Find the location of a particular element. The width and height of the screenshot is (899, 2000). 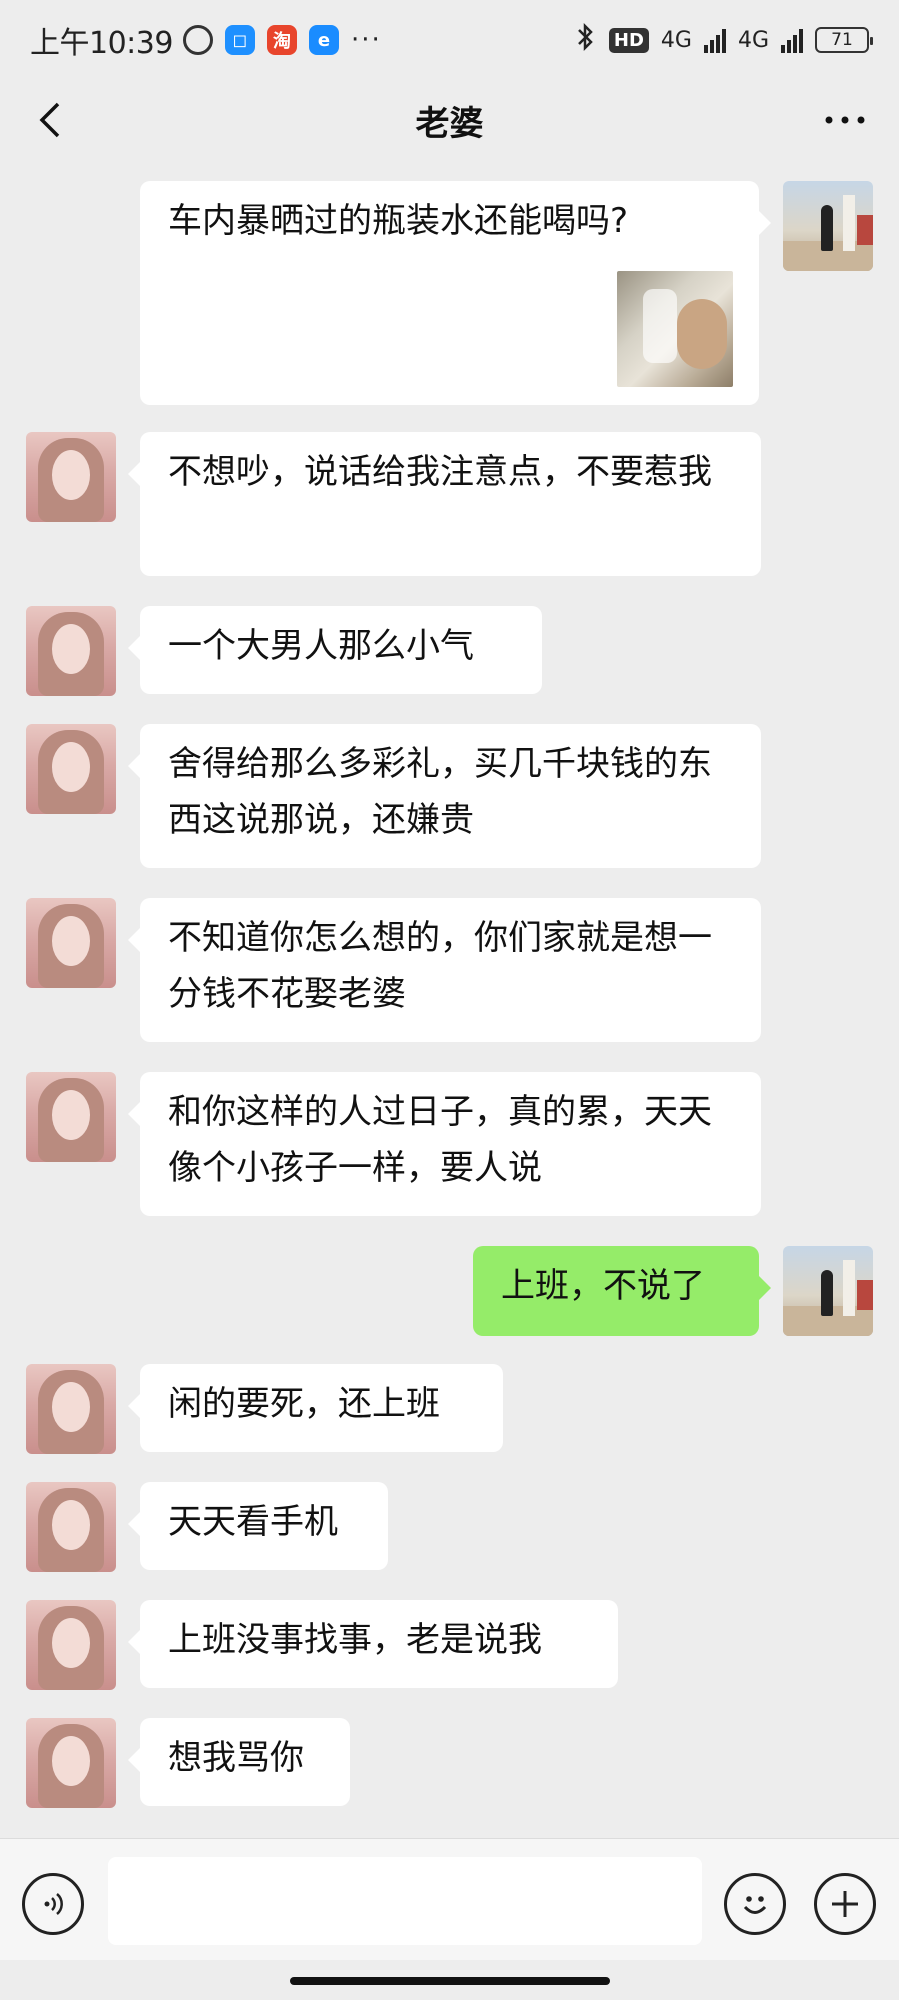

home-indicator is located at coordinates (450, 1981).